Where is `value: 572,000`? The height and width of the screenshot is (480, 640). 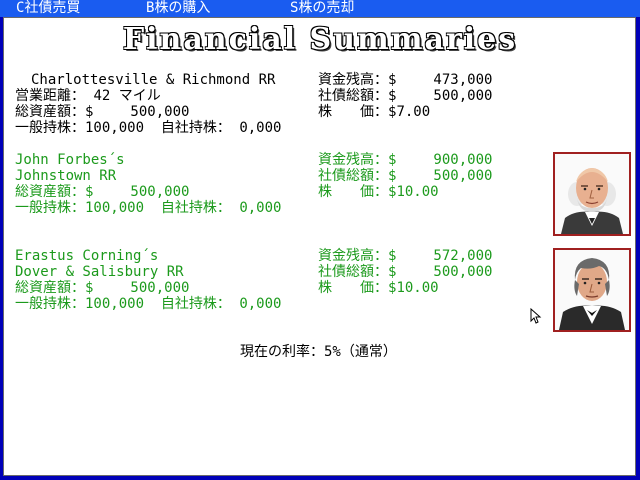 value: 572,000 is located at coordinates (463, 256).